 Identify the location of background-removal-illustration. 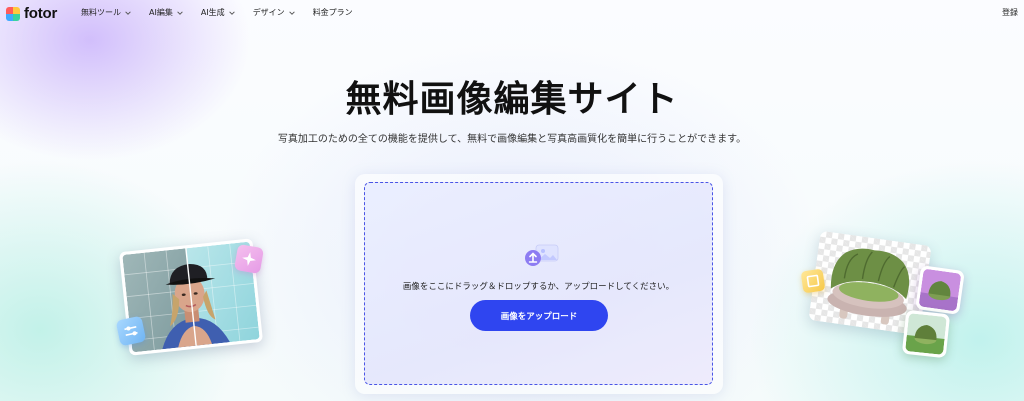
(885, 295).